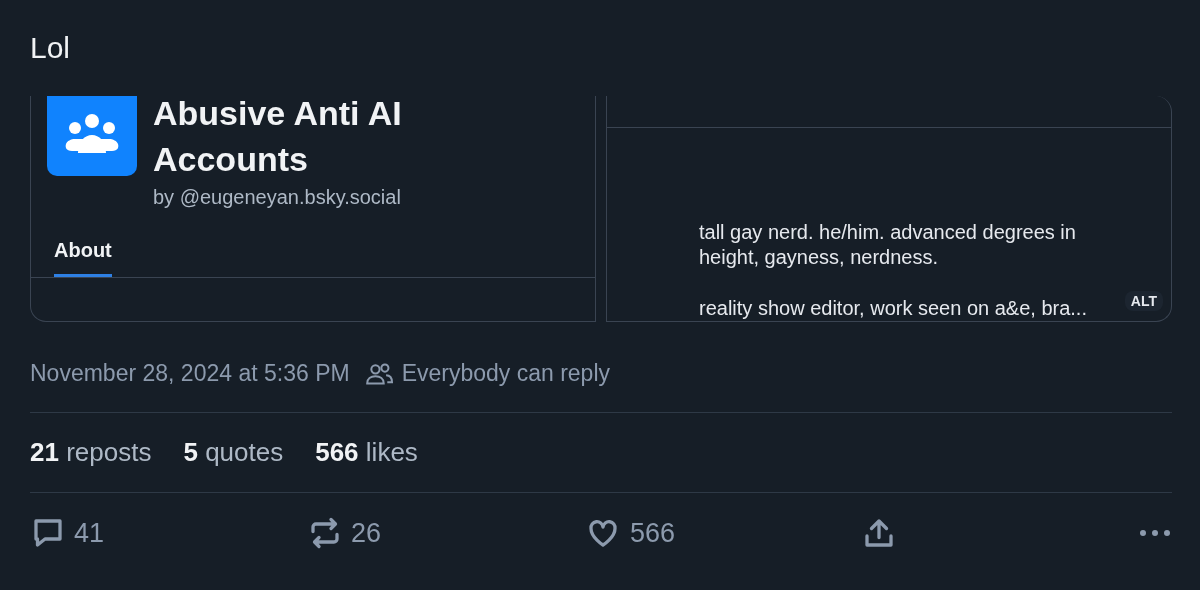  I want to click on more-icon, so click(1155, 533).